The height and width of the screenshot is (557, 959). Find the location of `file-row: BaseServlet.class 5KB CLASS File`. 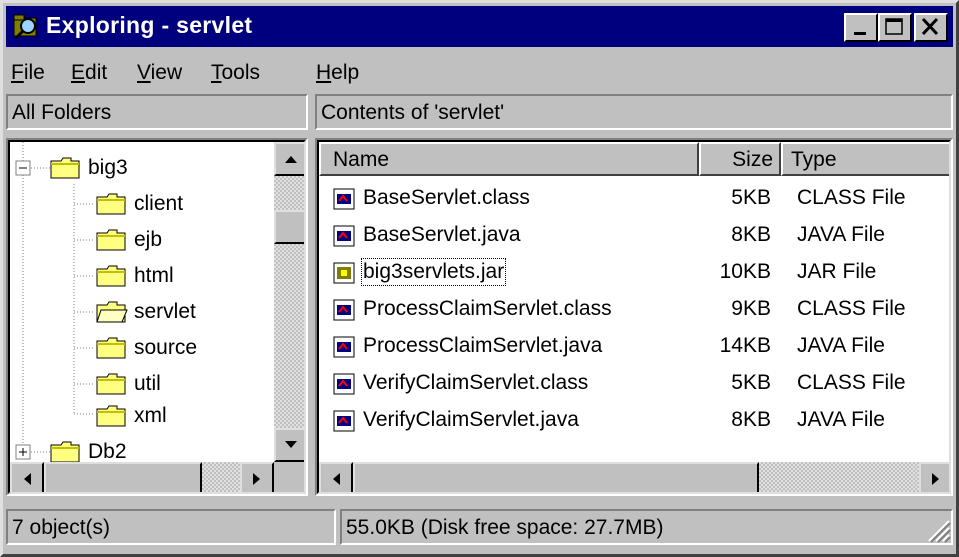

file-row: BaseServlet.class 5KB CLASS File is located at coordinates (629, 198).